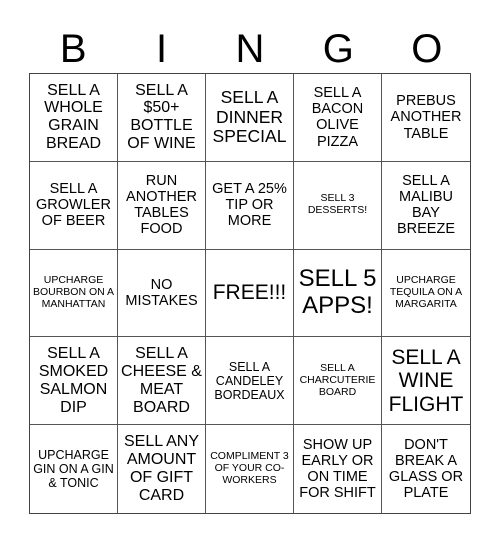  I want to click on cell-text: SELL A BACON OLIVE PIZZA, so click(337, 117).